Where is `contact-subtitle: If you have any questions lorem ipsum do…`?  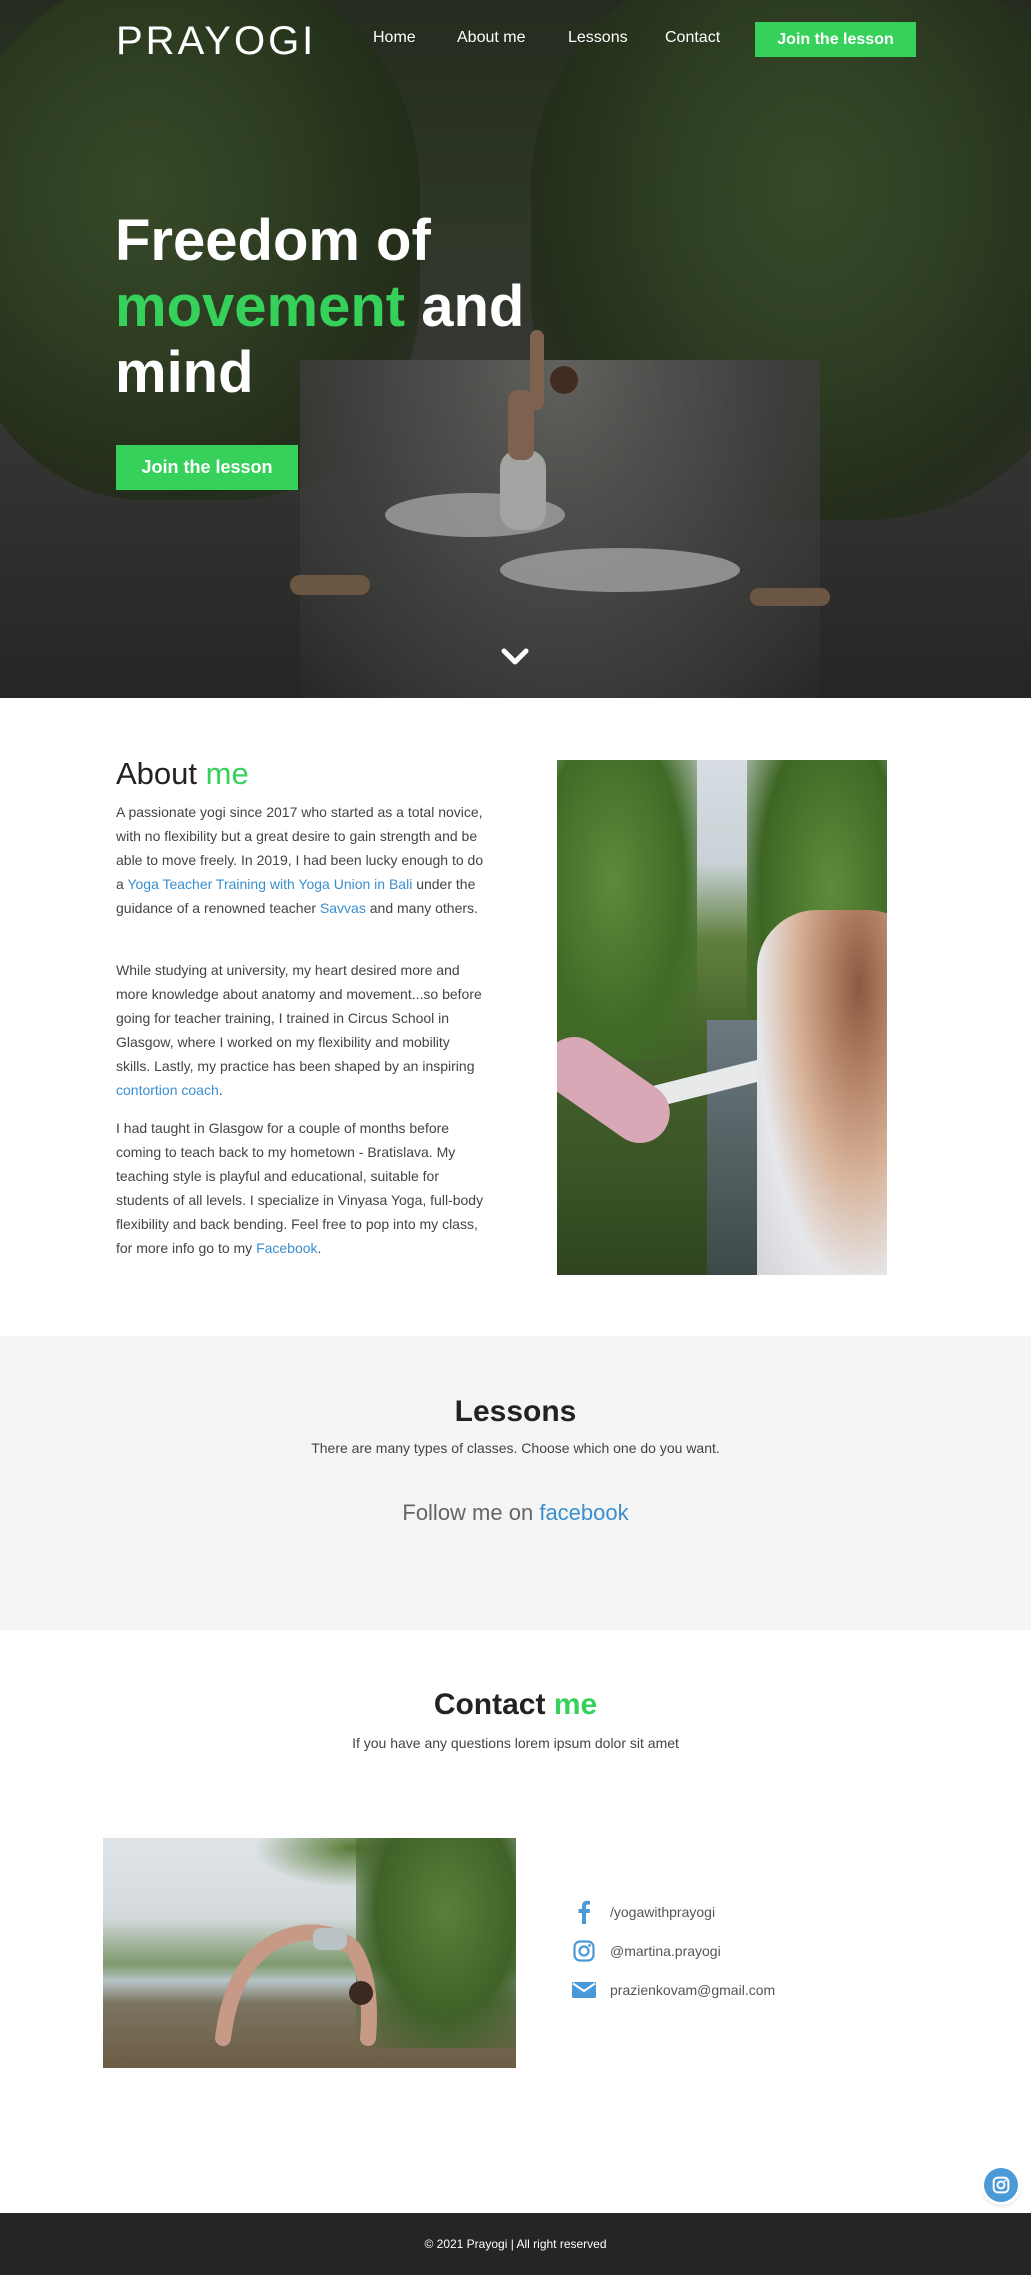 contact-subtitle: If you have any questions lorem ipsum do… is located at coordinates (515, 1743).